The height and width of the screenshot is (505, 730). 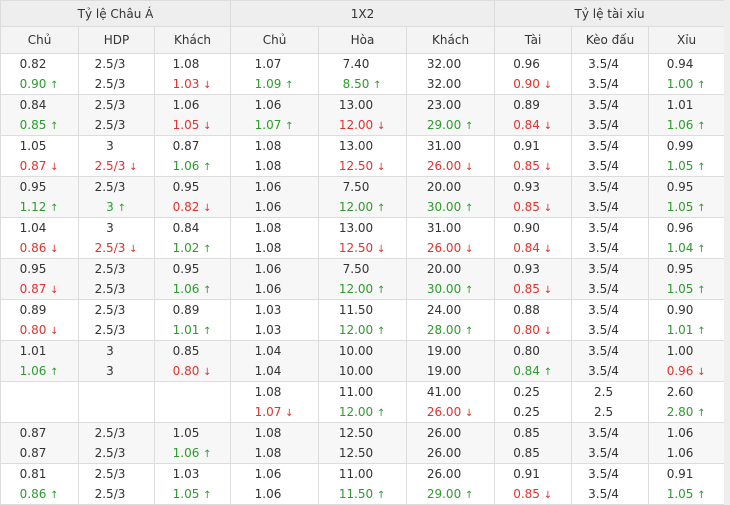 I want to click on current-odds: 0.84 ↓, so click(x=533, y=248).